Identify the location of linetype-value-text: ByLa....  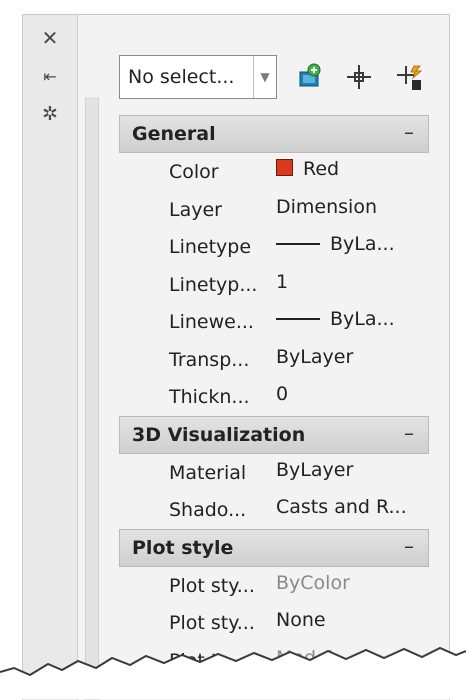
(362, 244).